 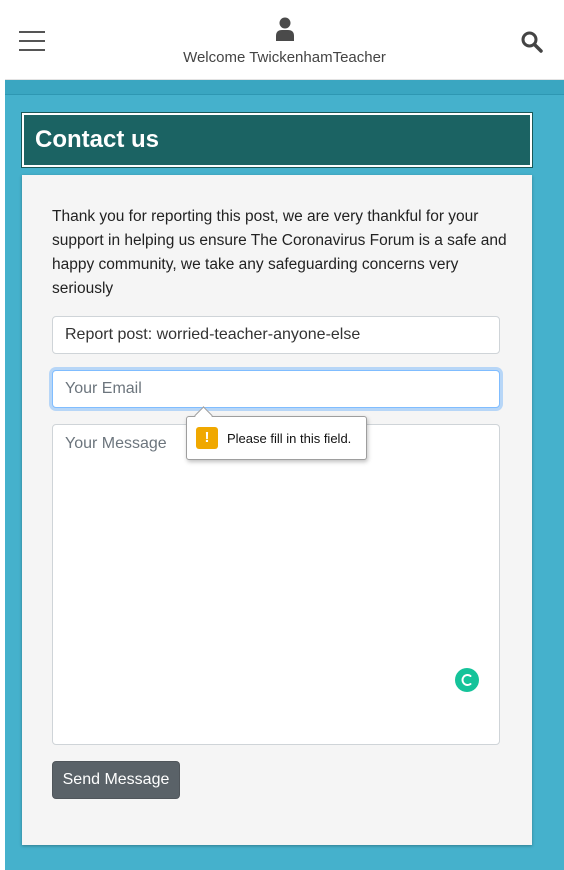 What do you see at coordinates (276, 389) in the screenshot?
I see `email-field` at bounding box center [276, 389].